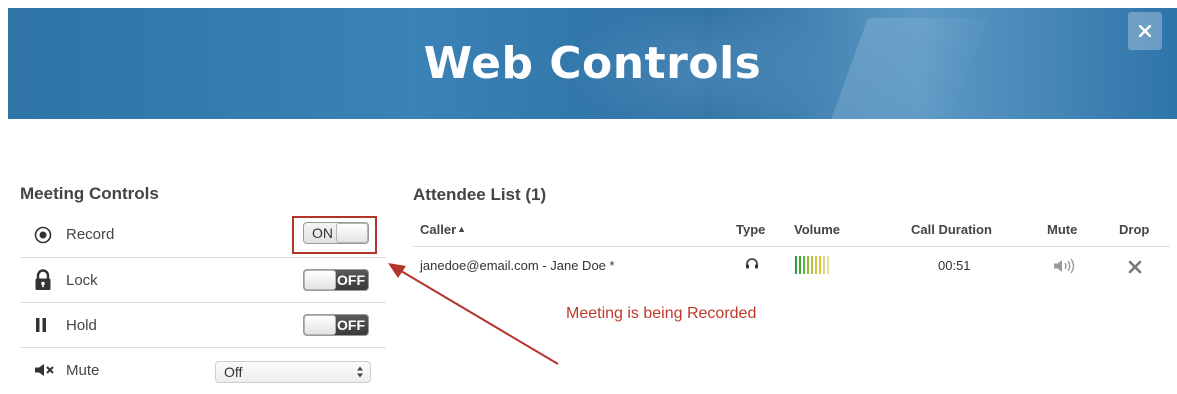 This screenshot has width=1177, height=394. Describe the element at coordinates (83, 370) in the screenshot. I see `control-label-mute: Mute` at that location.